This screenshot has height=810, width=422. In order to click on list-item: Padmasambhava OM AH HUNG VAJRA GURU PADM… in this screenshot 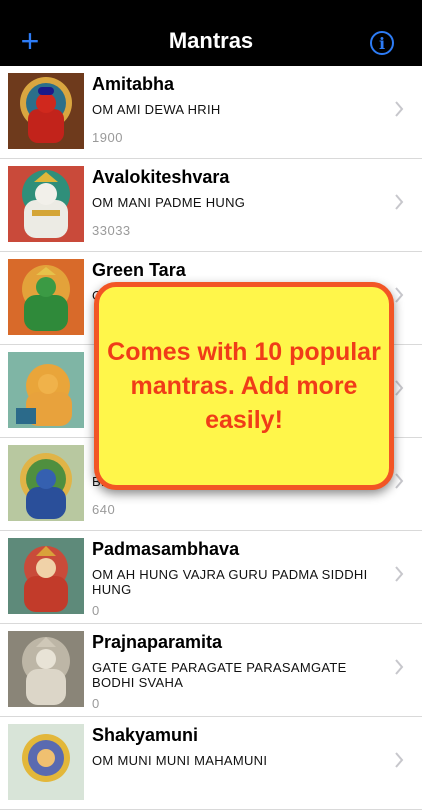, I will do `click(211, 577)`.